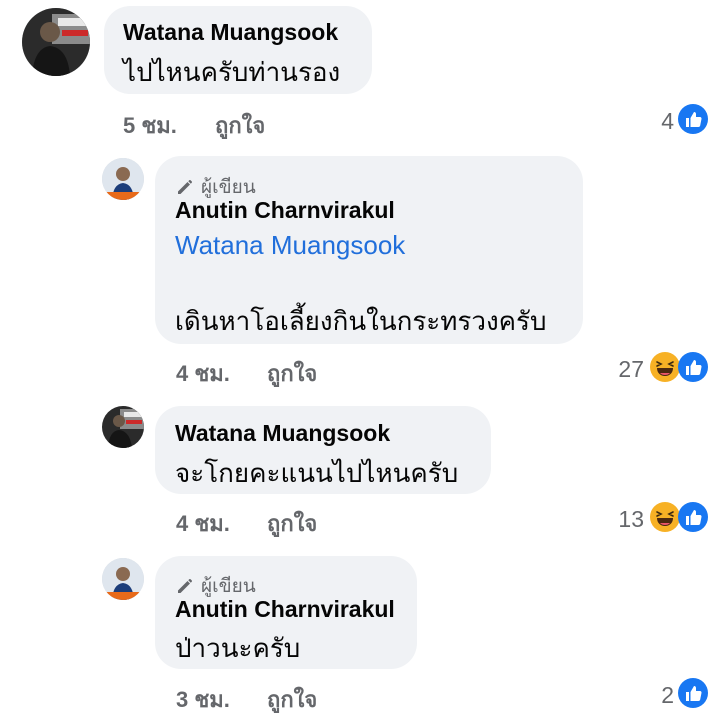 This screenshot has height=720, width=728. Describe the element at coordinates (614, 369) in the screenshot. I see `reaction-count: 27` at that location.